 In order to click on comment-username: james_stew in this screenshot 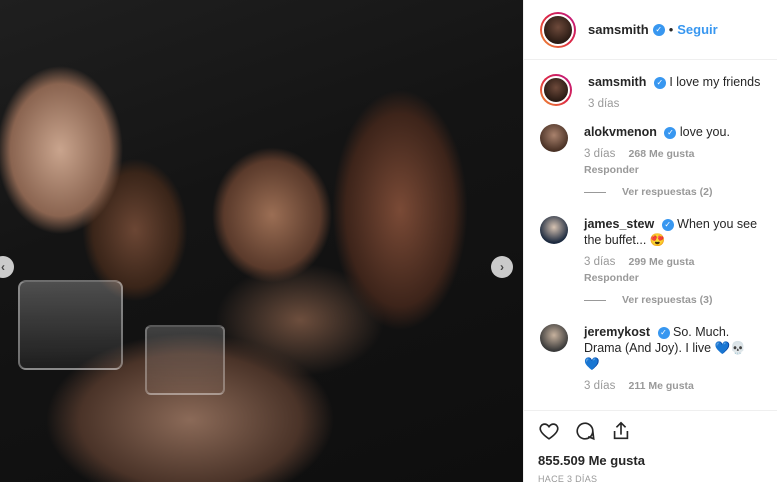, I will do `click(619, 224)`.